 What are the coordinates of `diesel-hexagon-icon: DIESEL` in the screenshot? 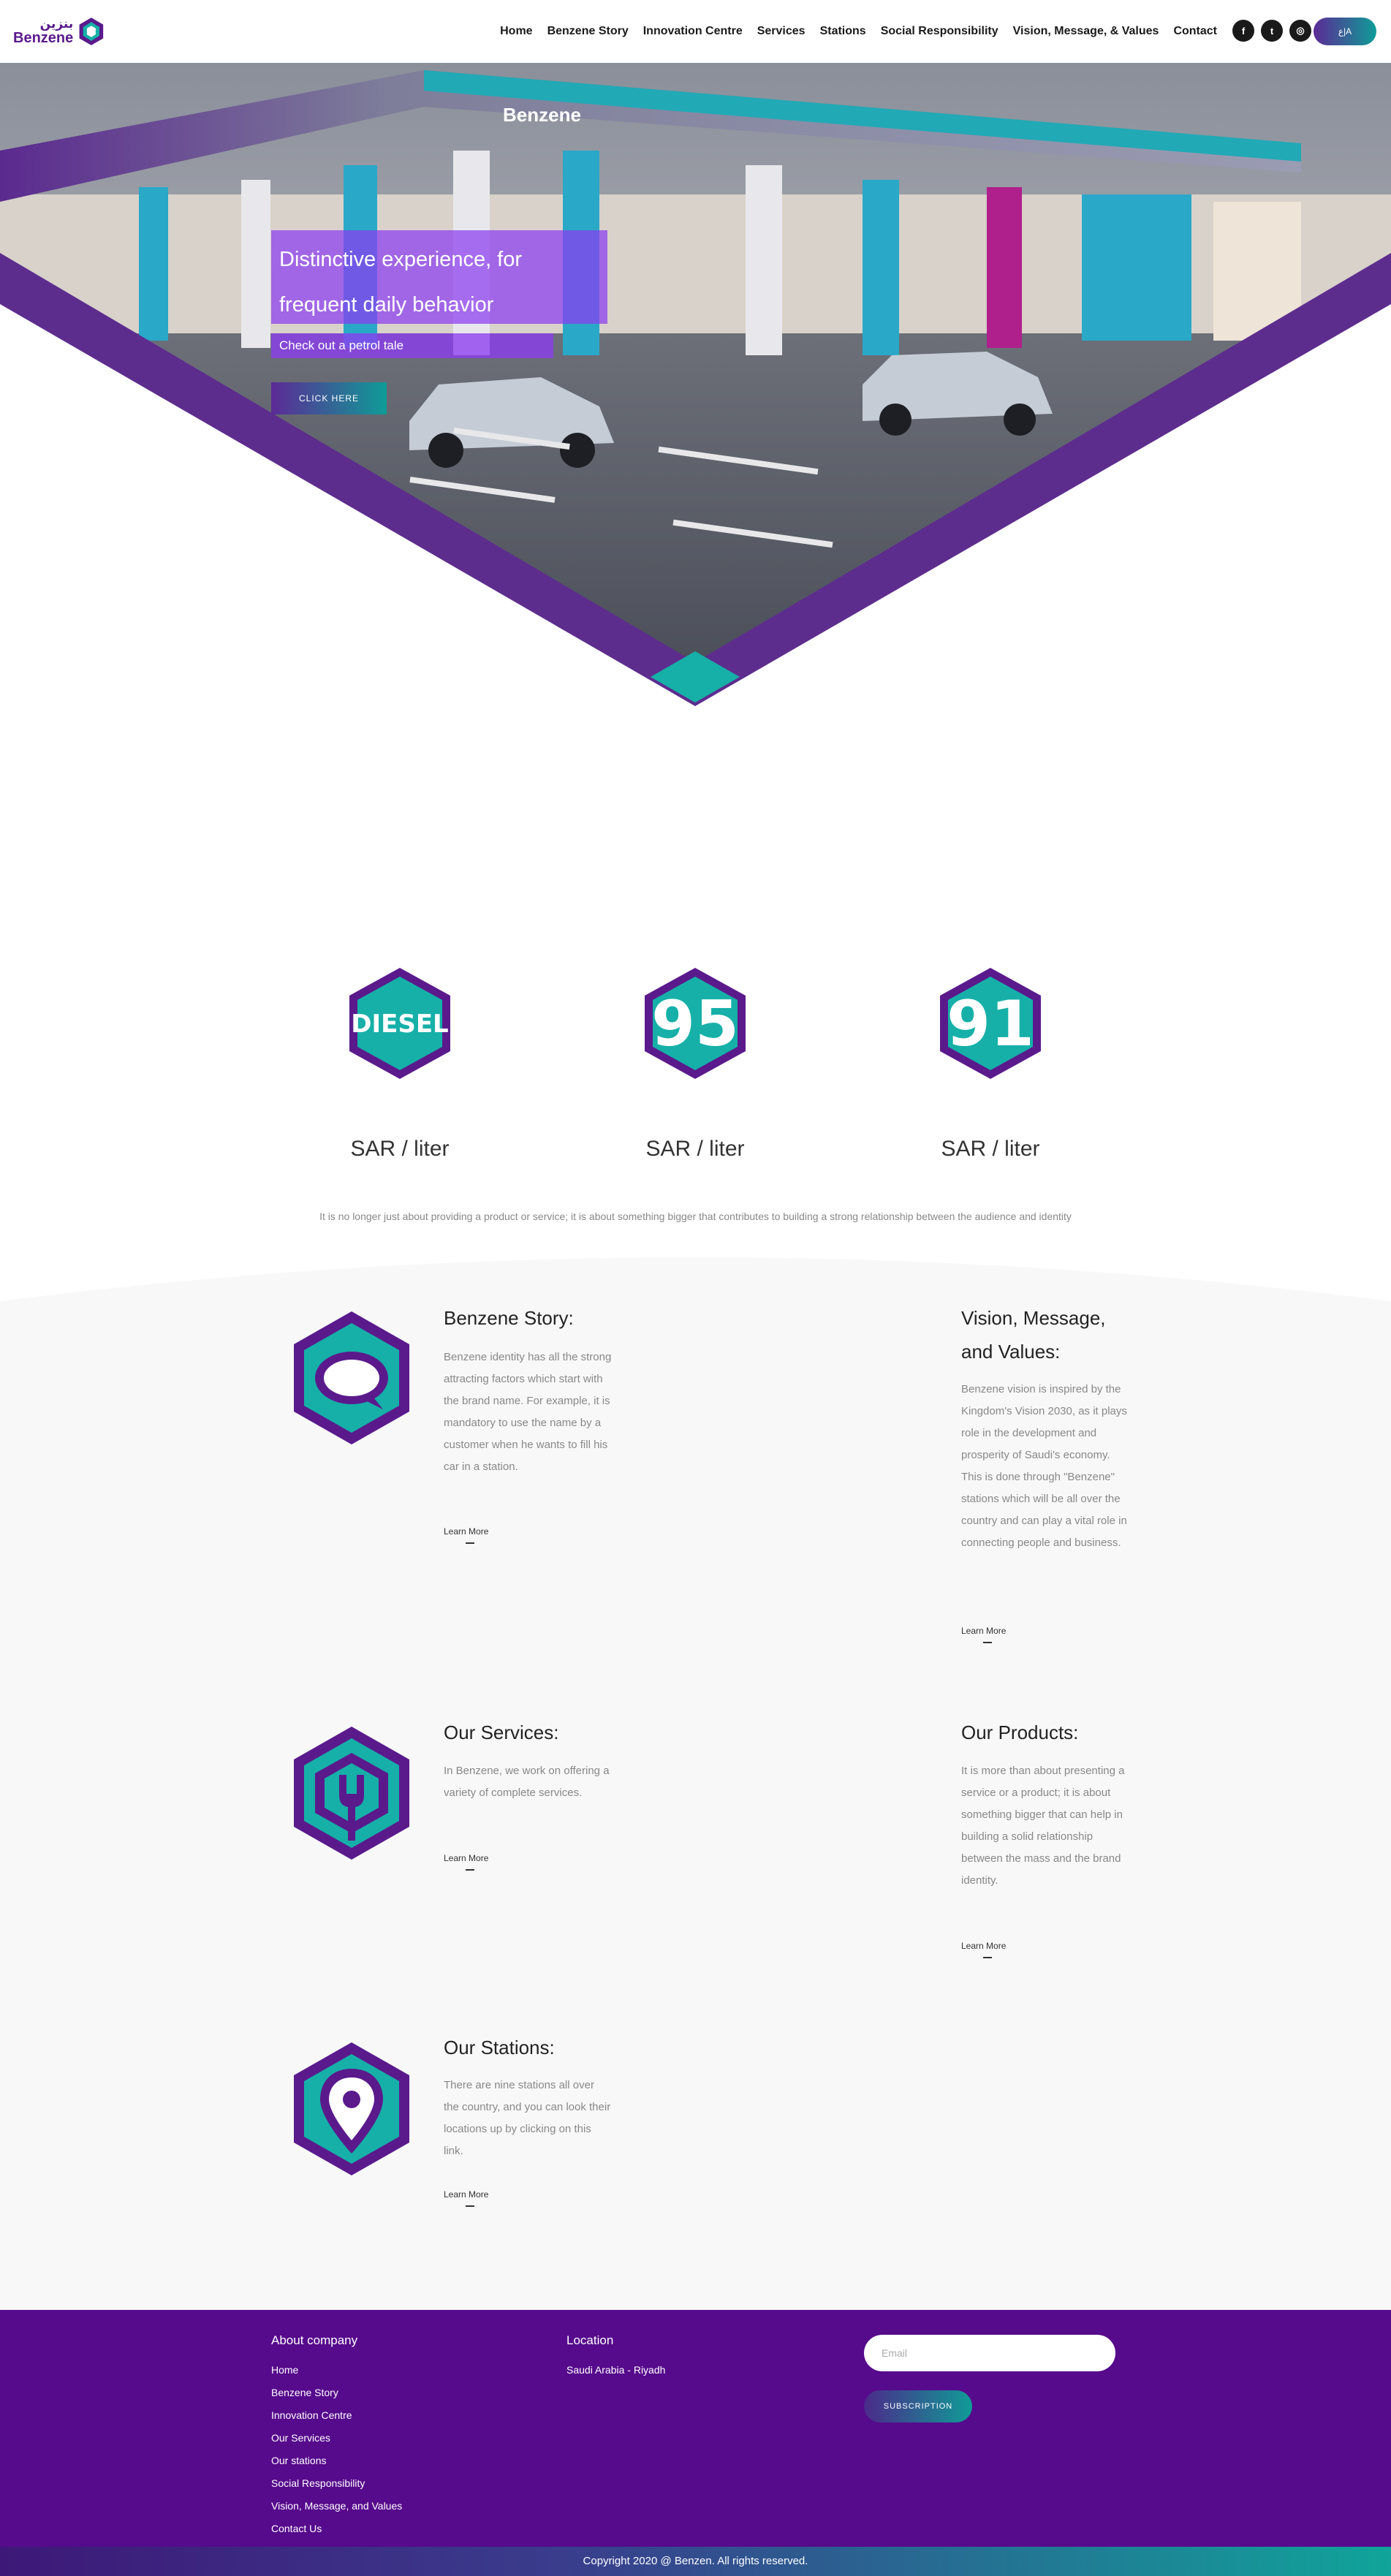 It's located at (399, 1023).